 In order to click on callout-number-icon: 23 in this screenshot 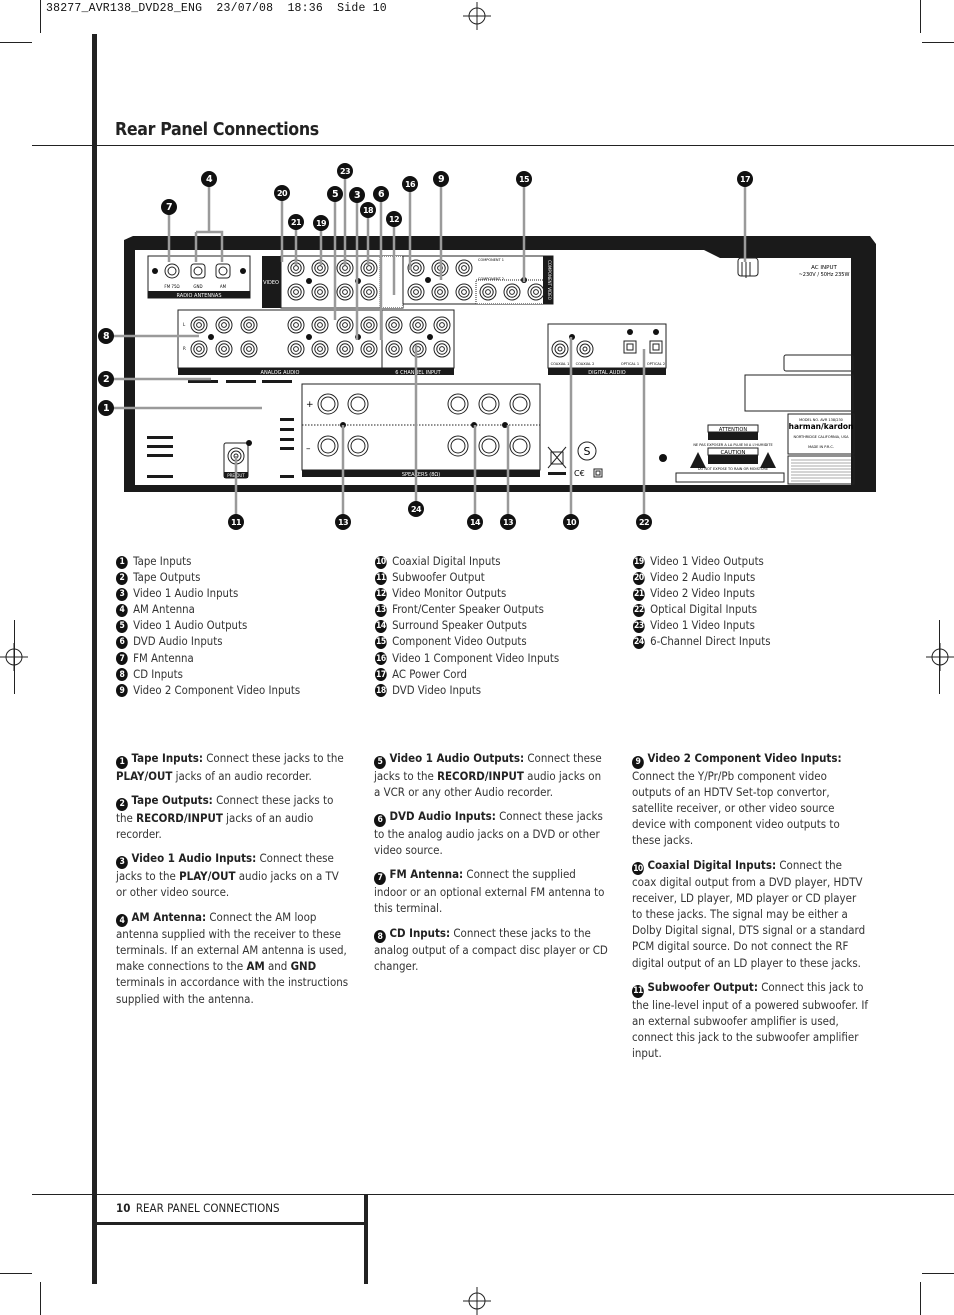, I will do `click(639, 626)`.